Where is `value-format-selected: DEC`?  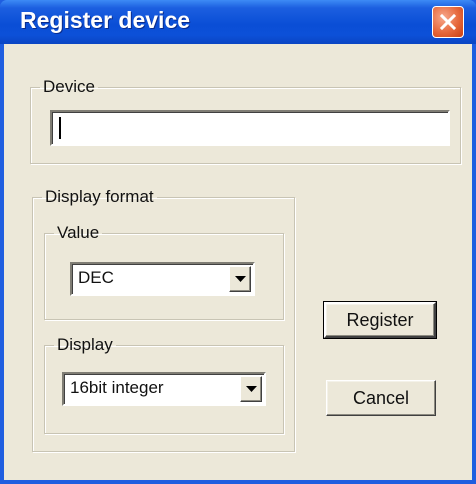
value-format-selected: DEC is located at coordinates (96, 277).